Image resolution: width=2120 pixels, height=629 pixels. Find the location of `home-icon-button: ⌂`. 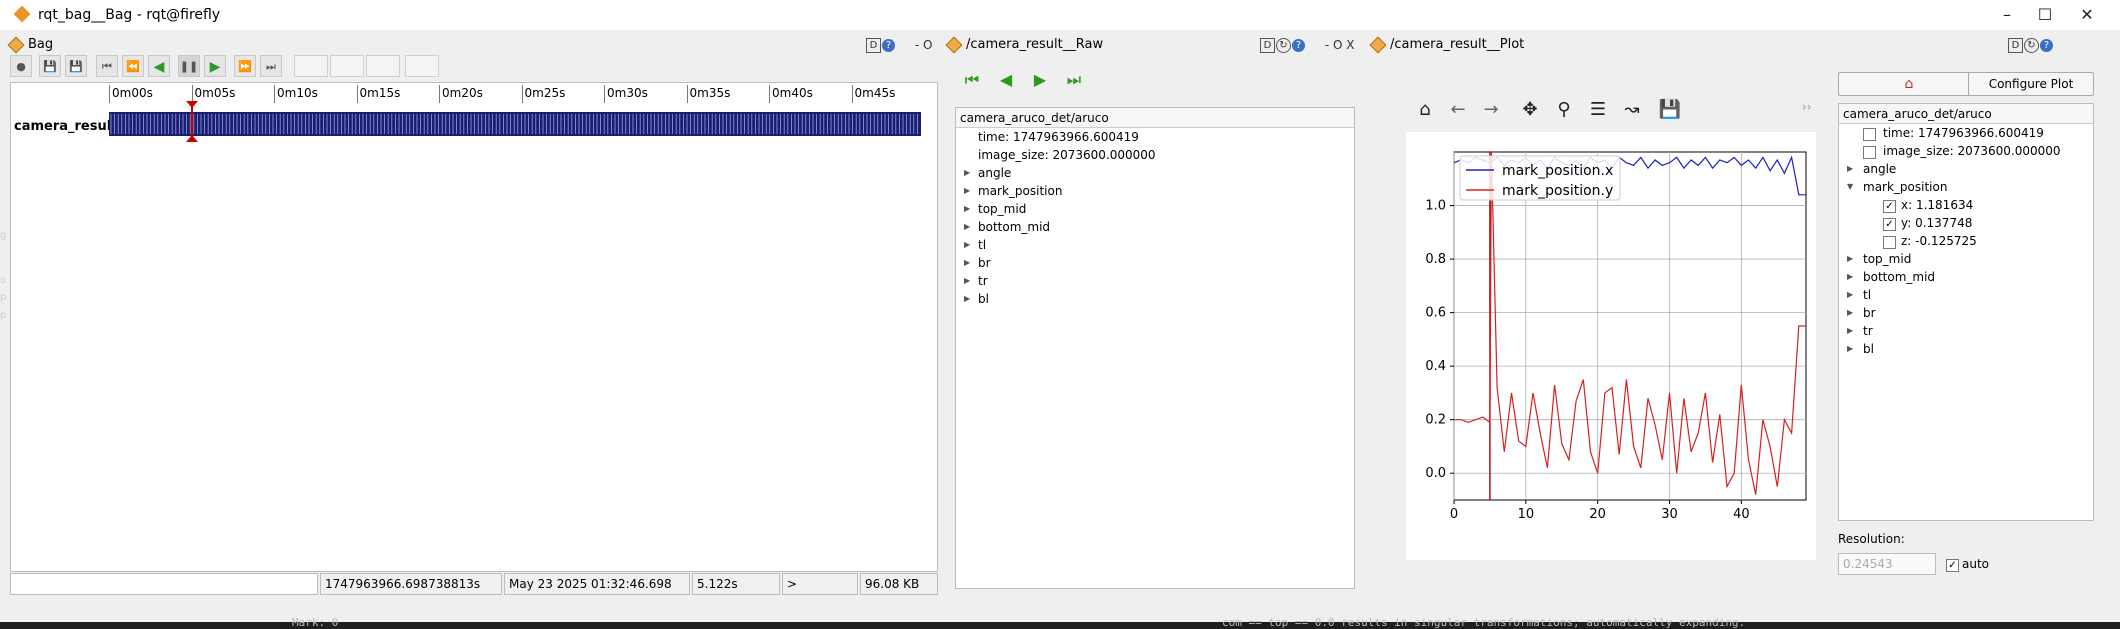

home-icon-button: ⌂ is located at coordinates (1909, 84).